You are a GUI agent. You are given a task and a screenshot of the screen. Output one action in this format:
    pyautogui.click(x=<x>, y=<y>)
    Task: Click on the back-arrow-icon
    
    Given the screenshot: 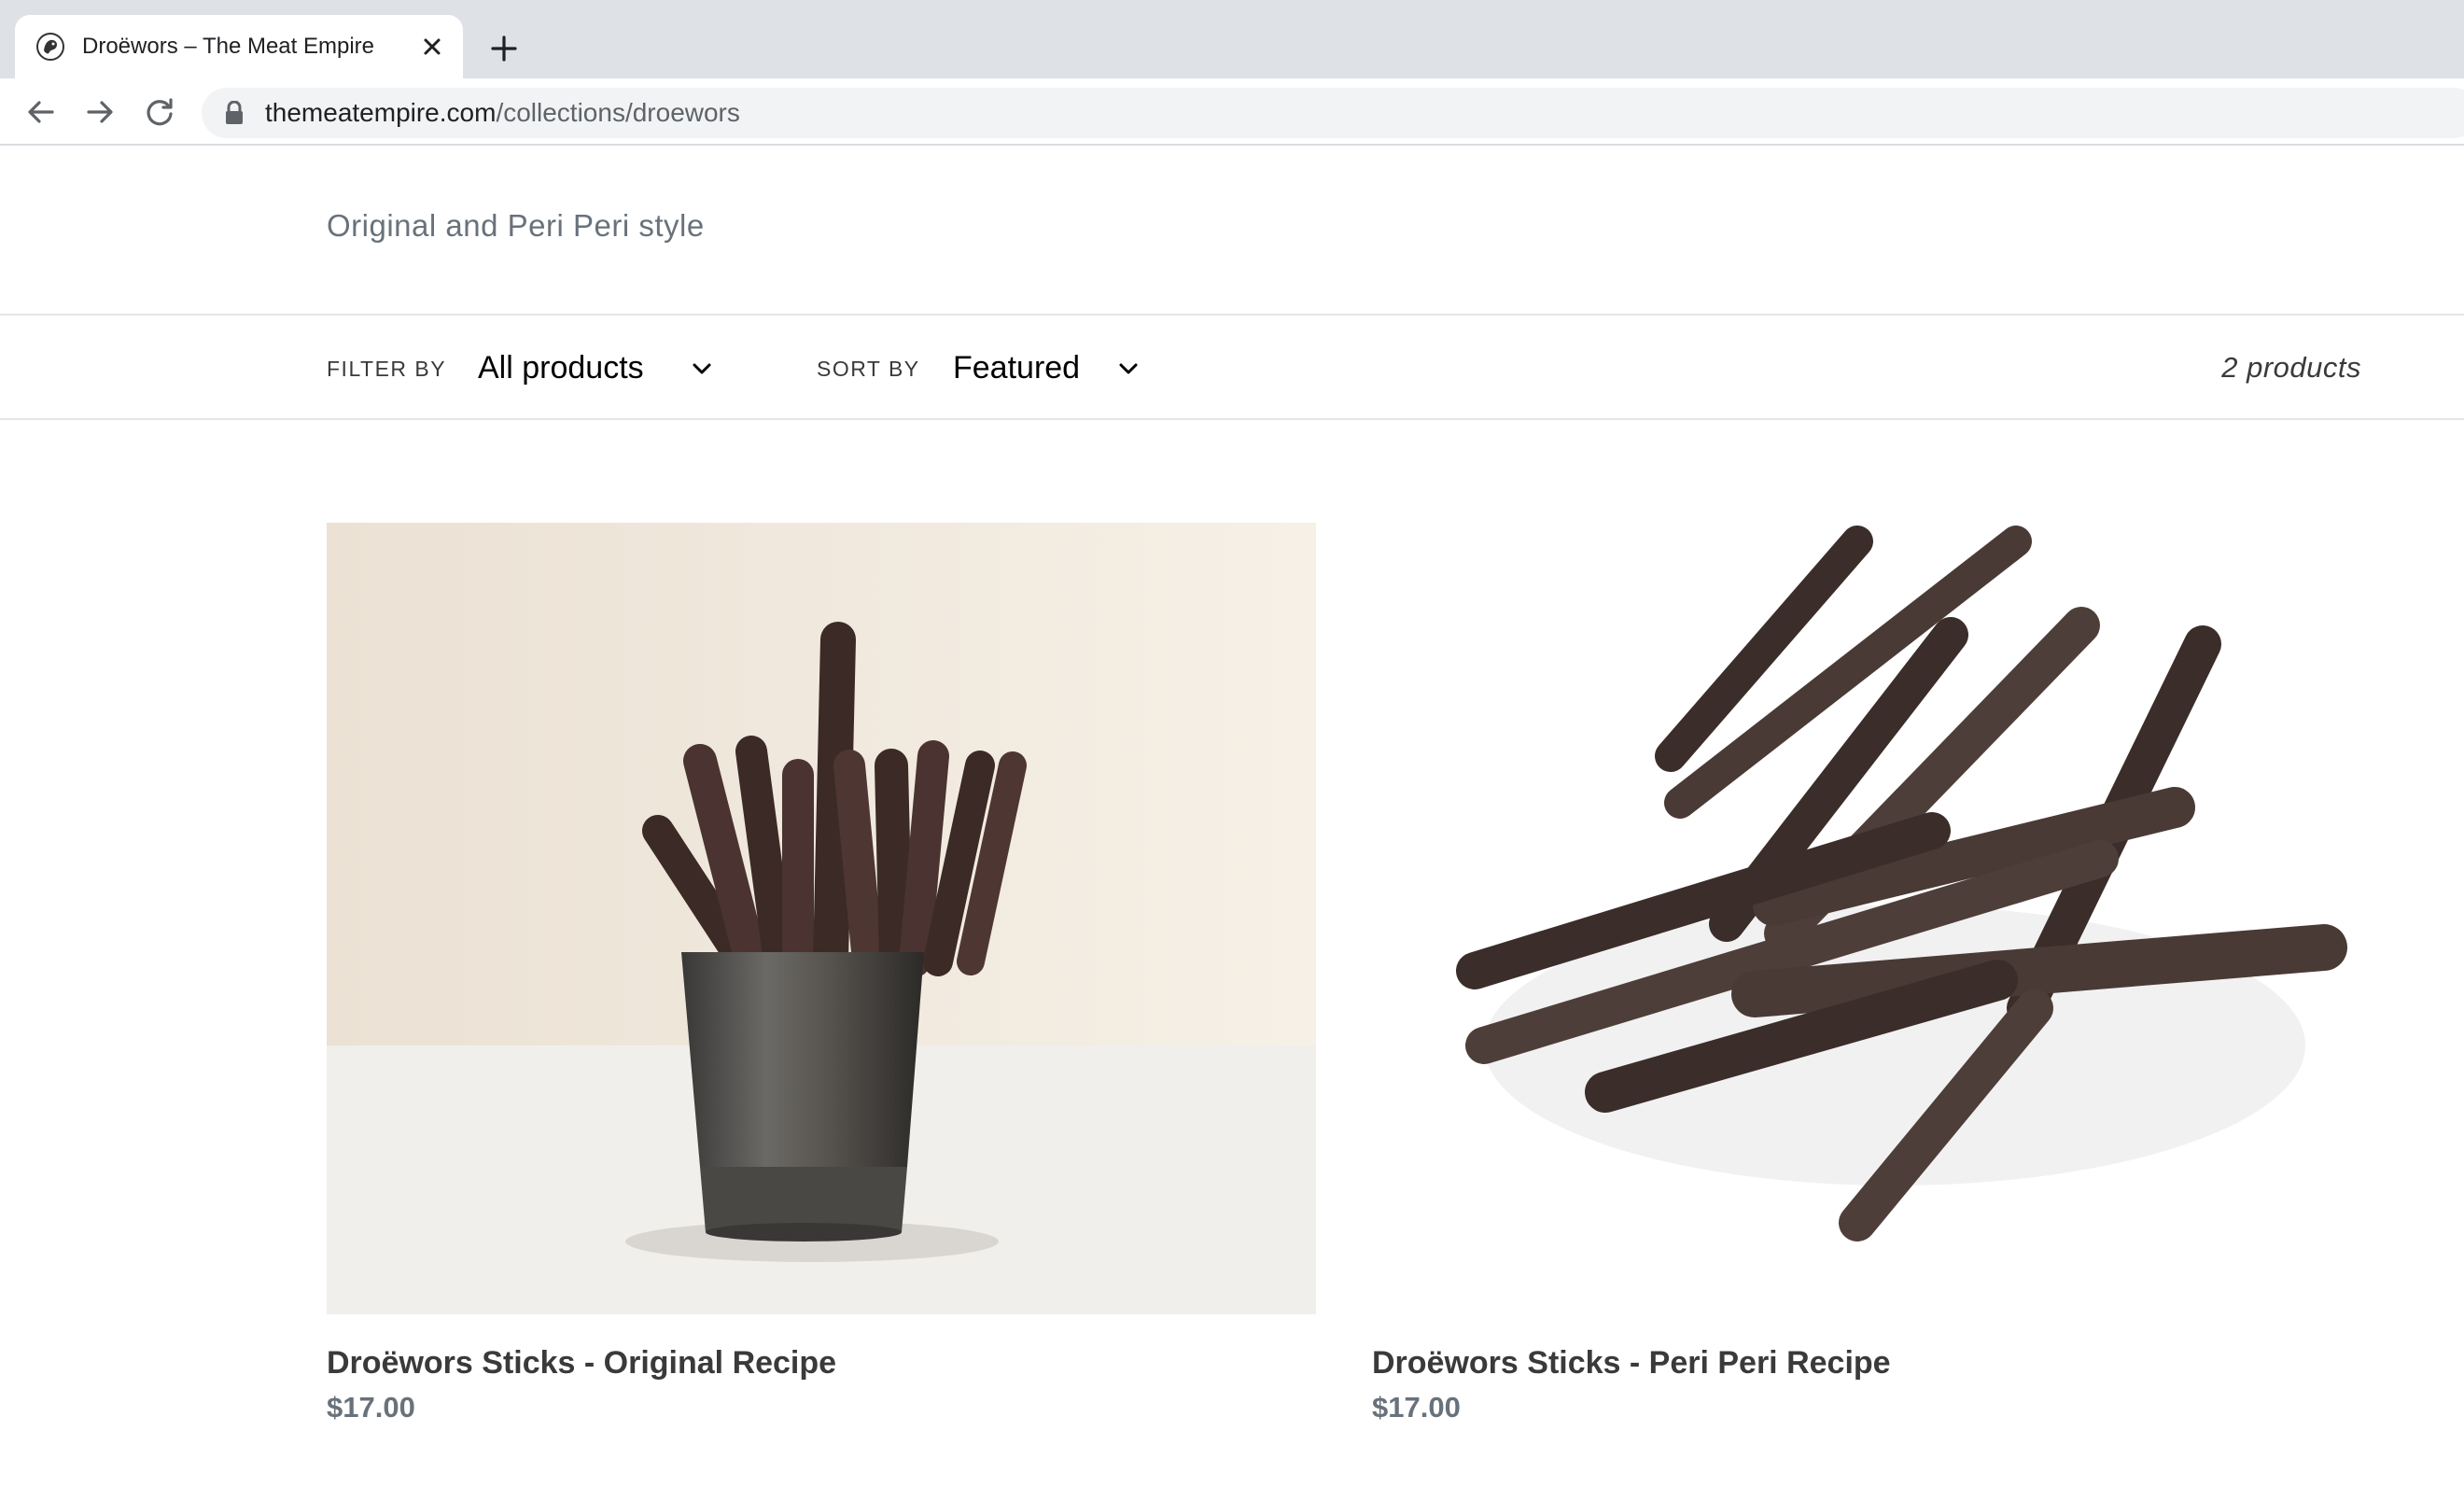 What is the action you would take?
    pyautogui.click(x=41, y=112)
    